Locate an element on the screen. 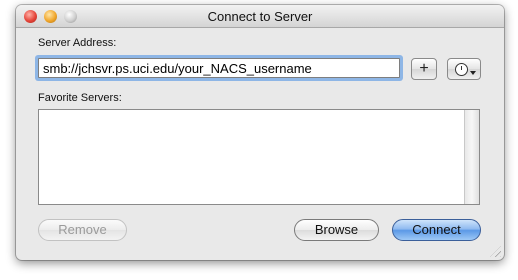 This screenshot has width=518, height=280. clock-icon is located at coordinates (461, 69).